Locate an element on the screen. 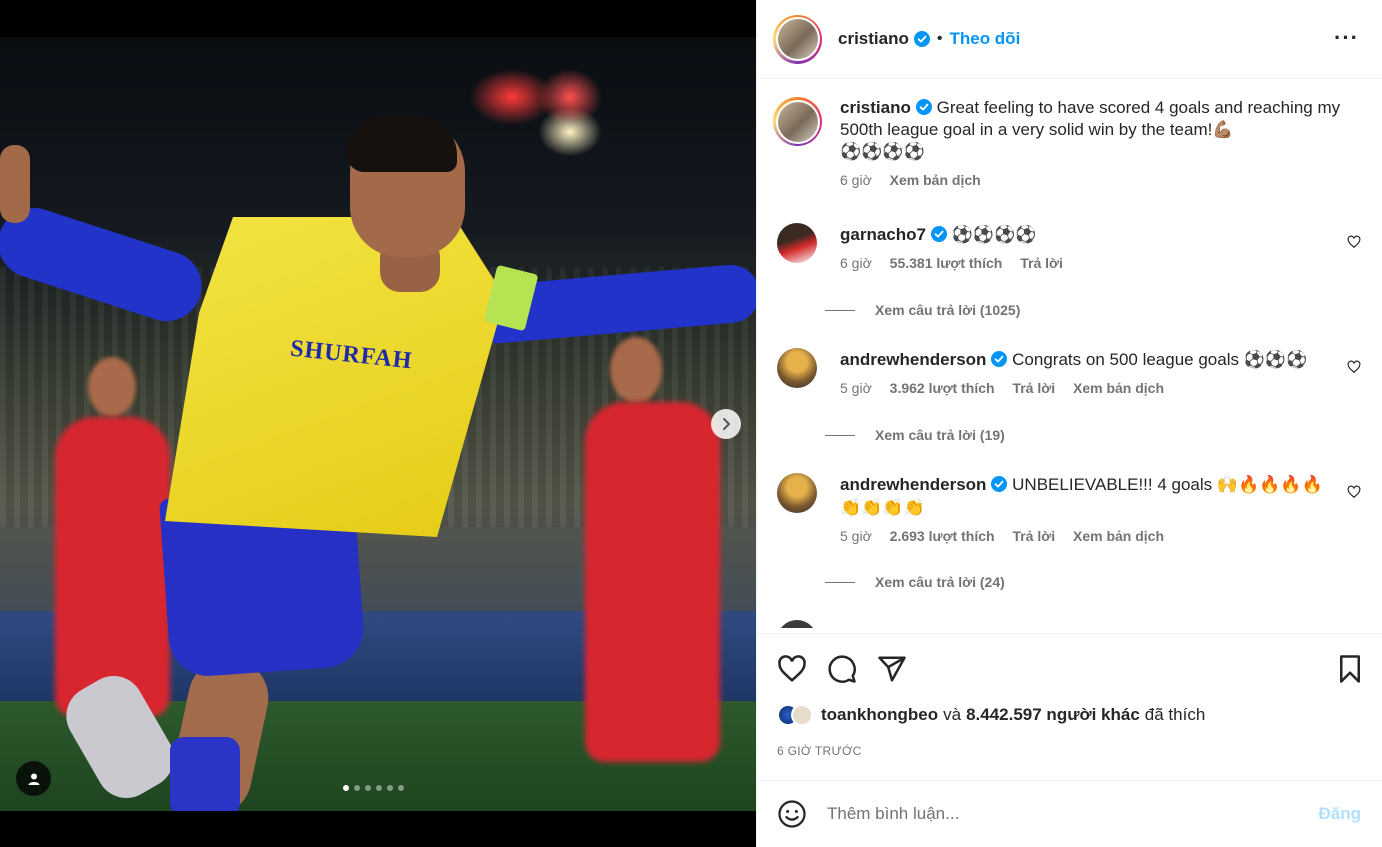  caption-avatar is located at coordinates (797, 121).